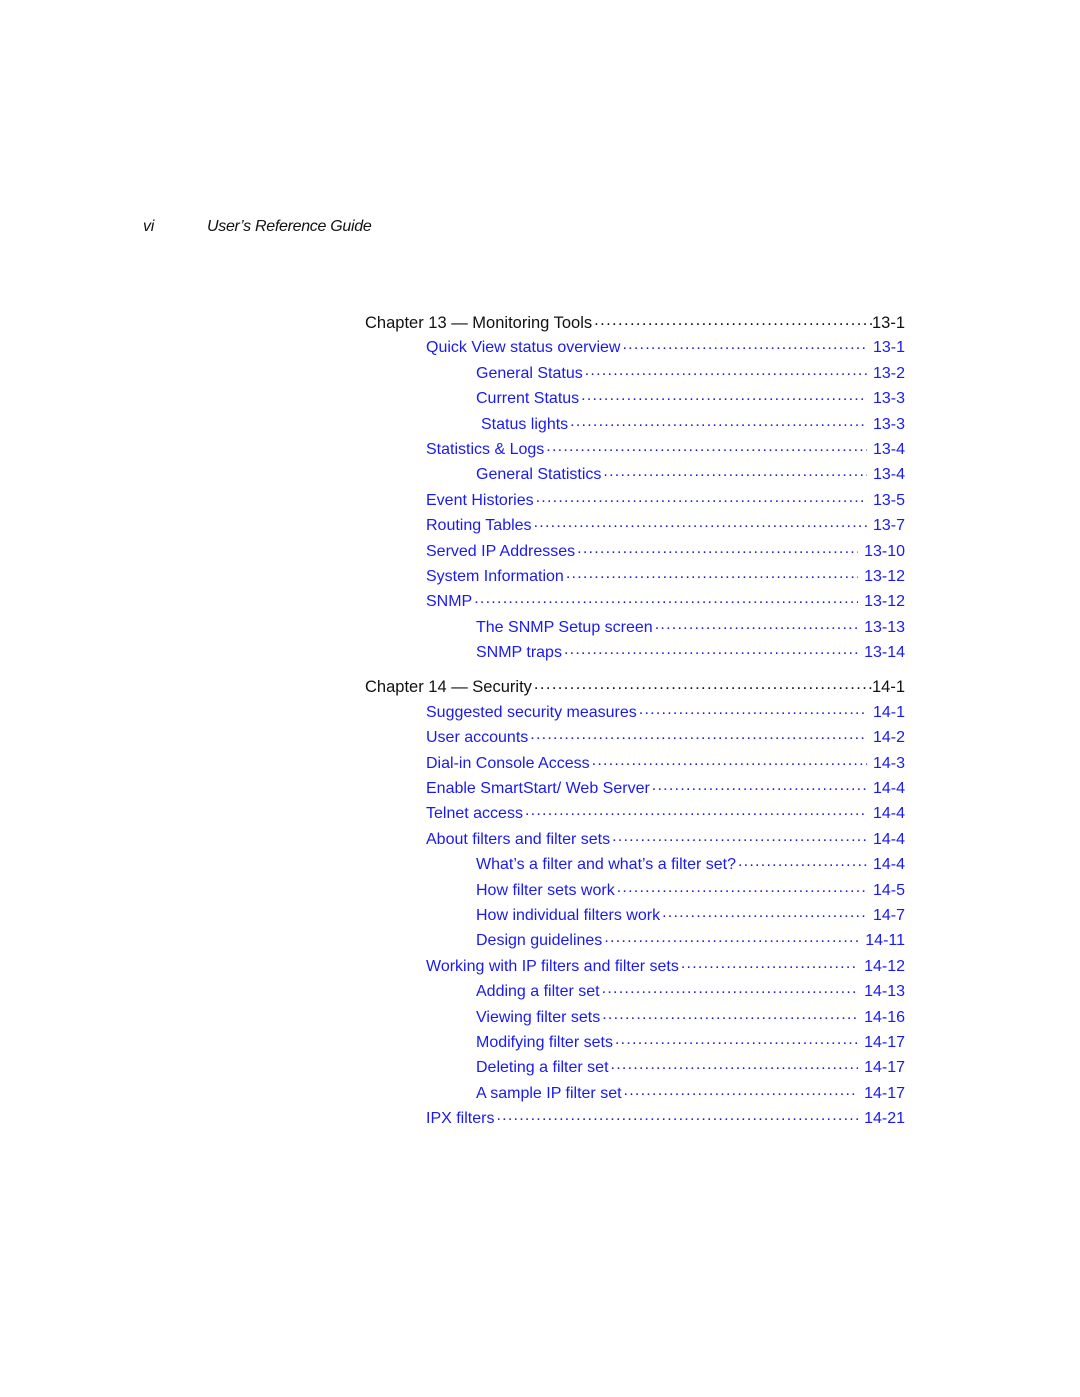 This screenshot has height=1397, width=1080. Describe the element at coordinates (475, 814) in the screenshot. I see `toc-entry-title: Telnet access` at that location.